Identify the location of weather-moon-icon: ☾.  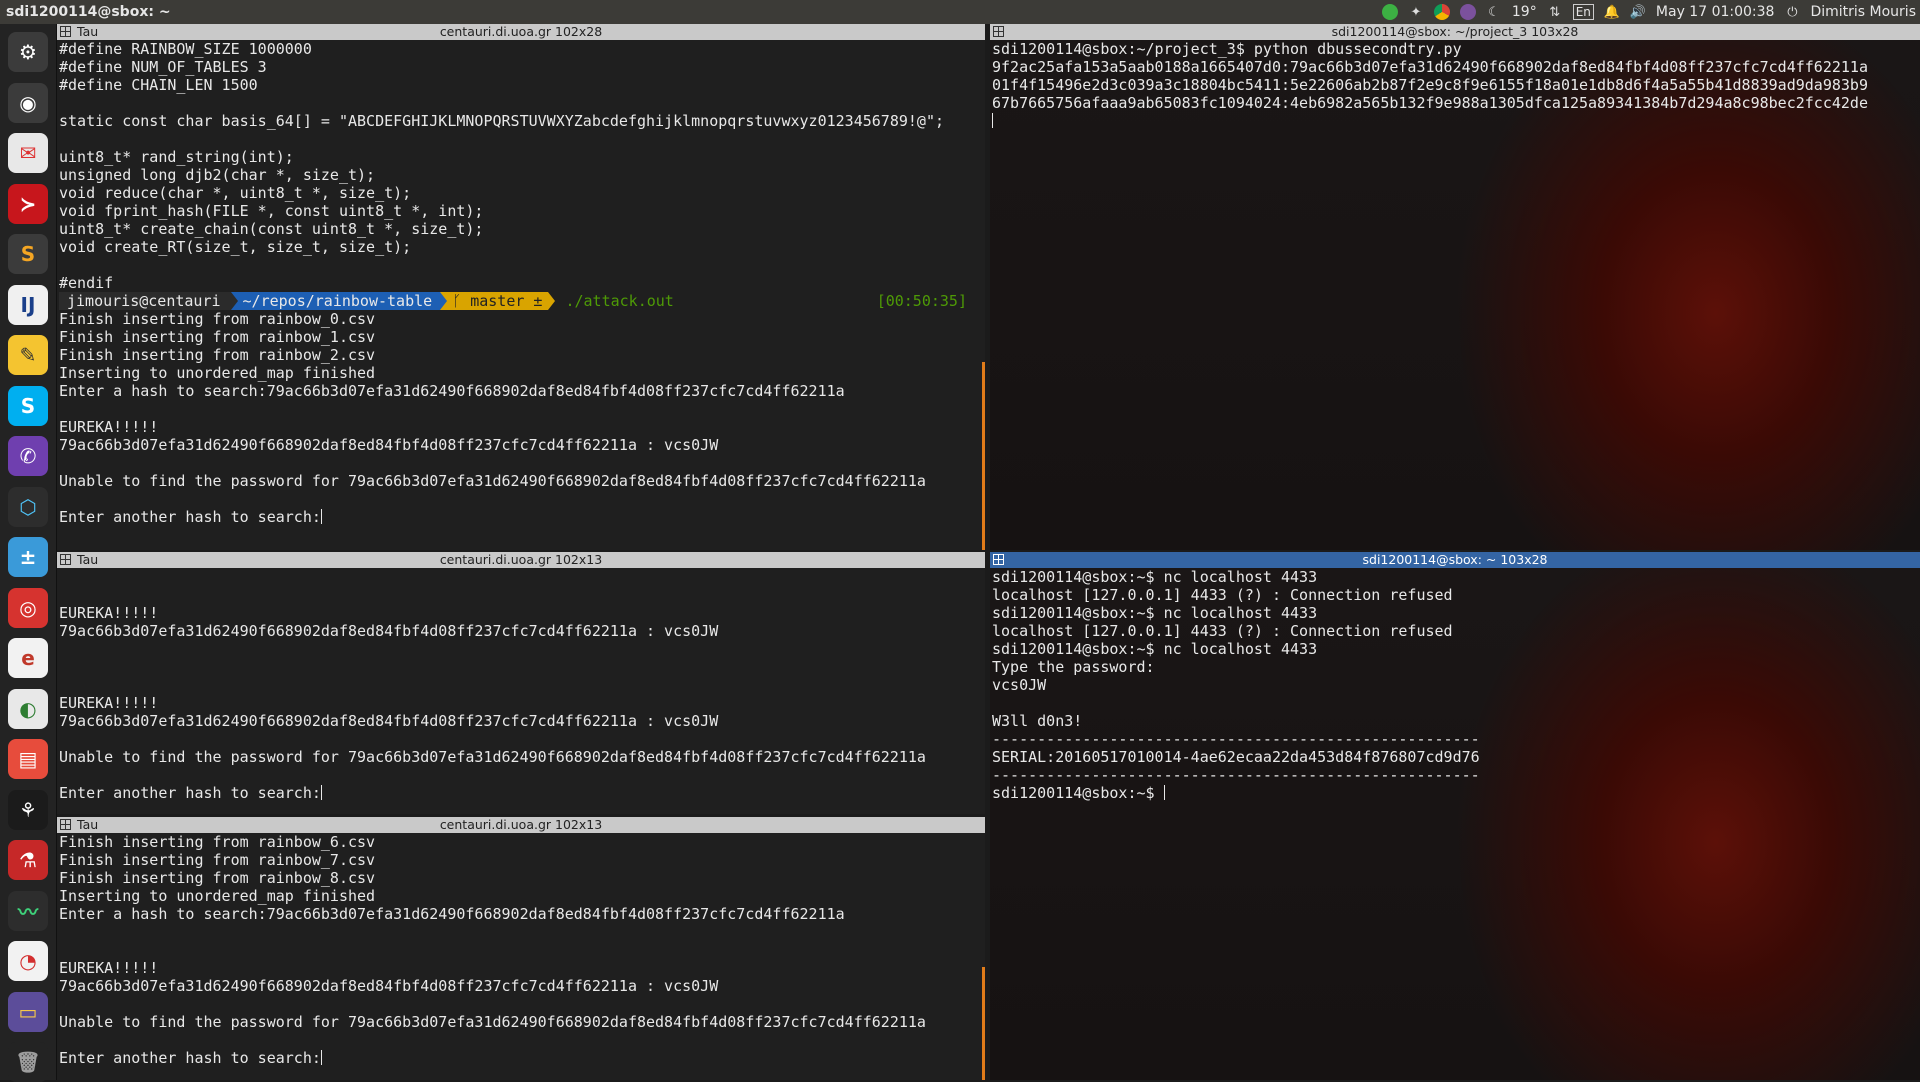
(1494, 12).